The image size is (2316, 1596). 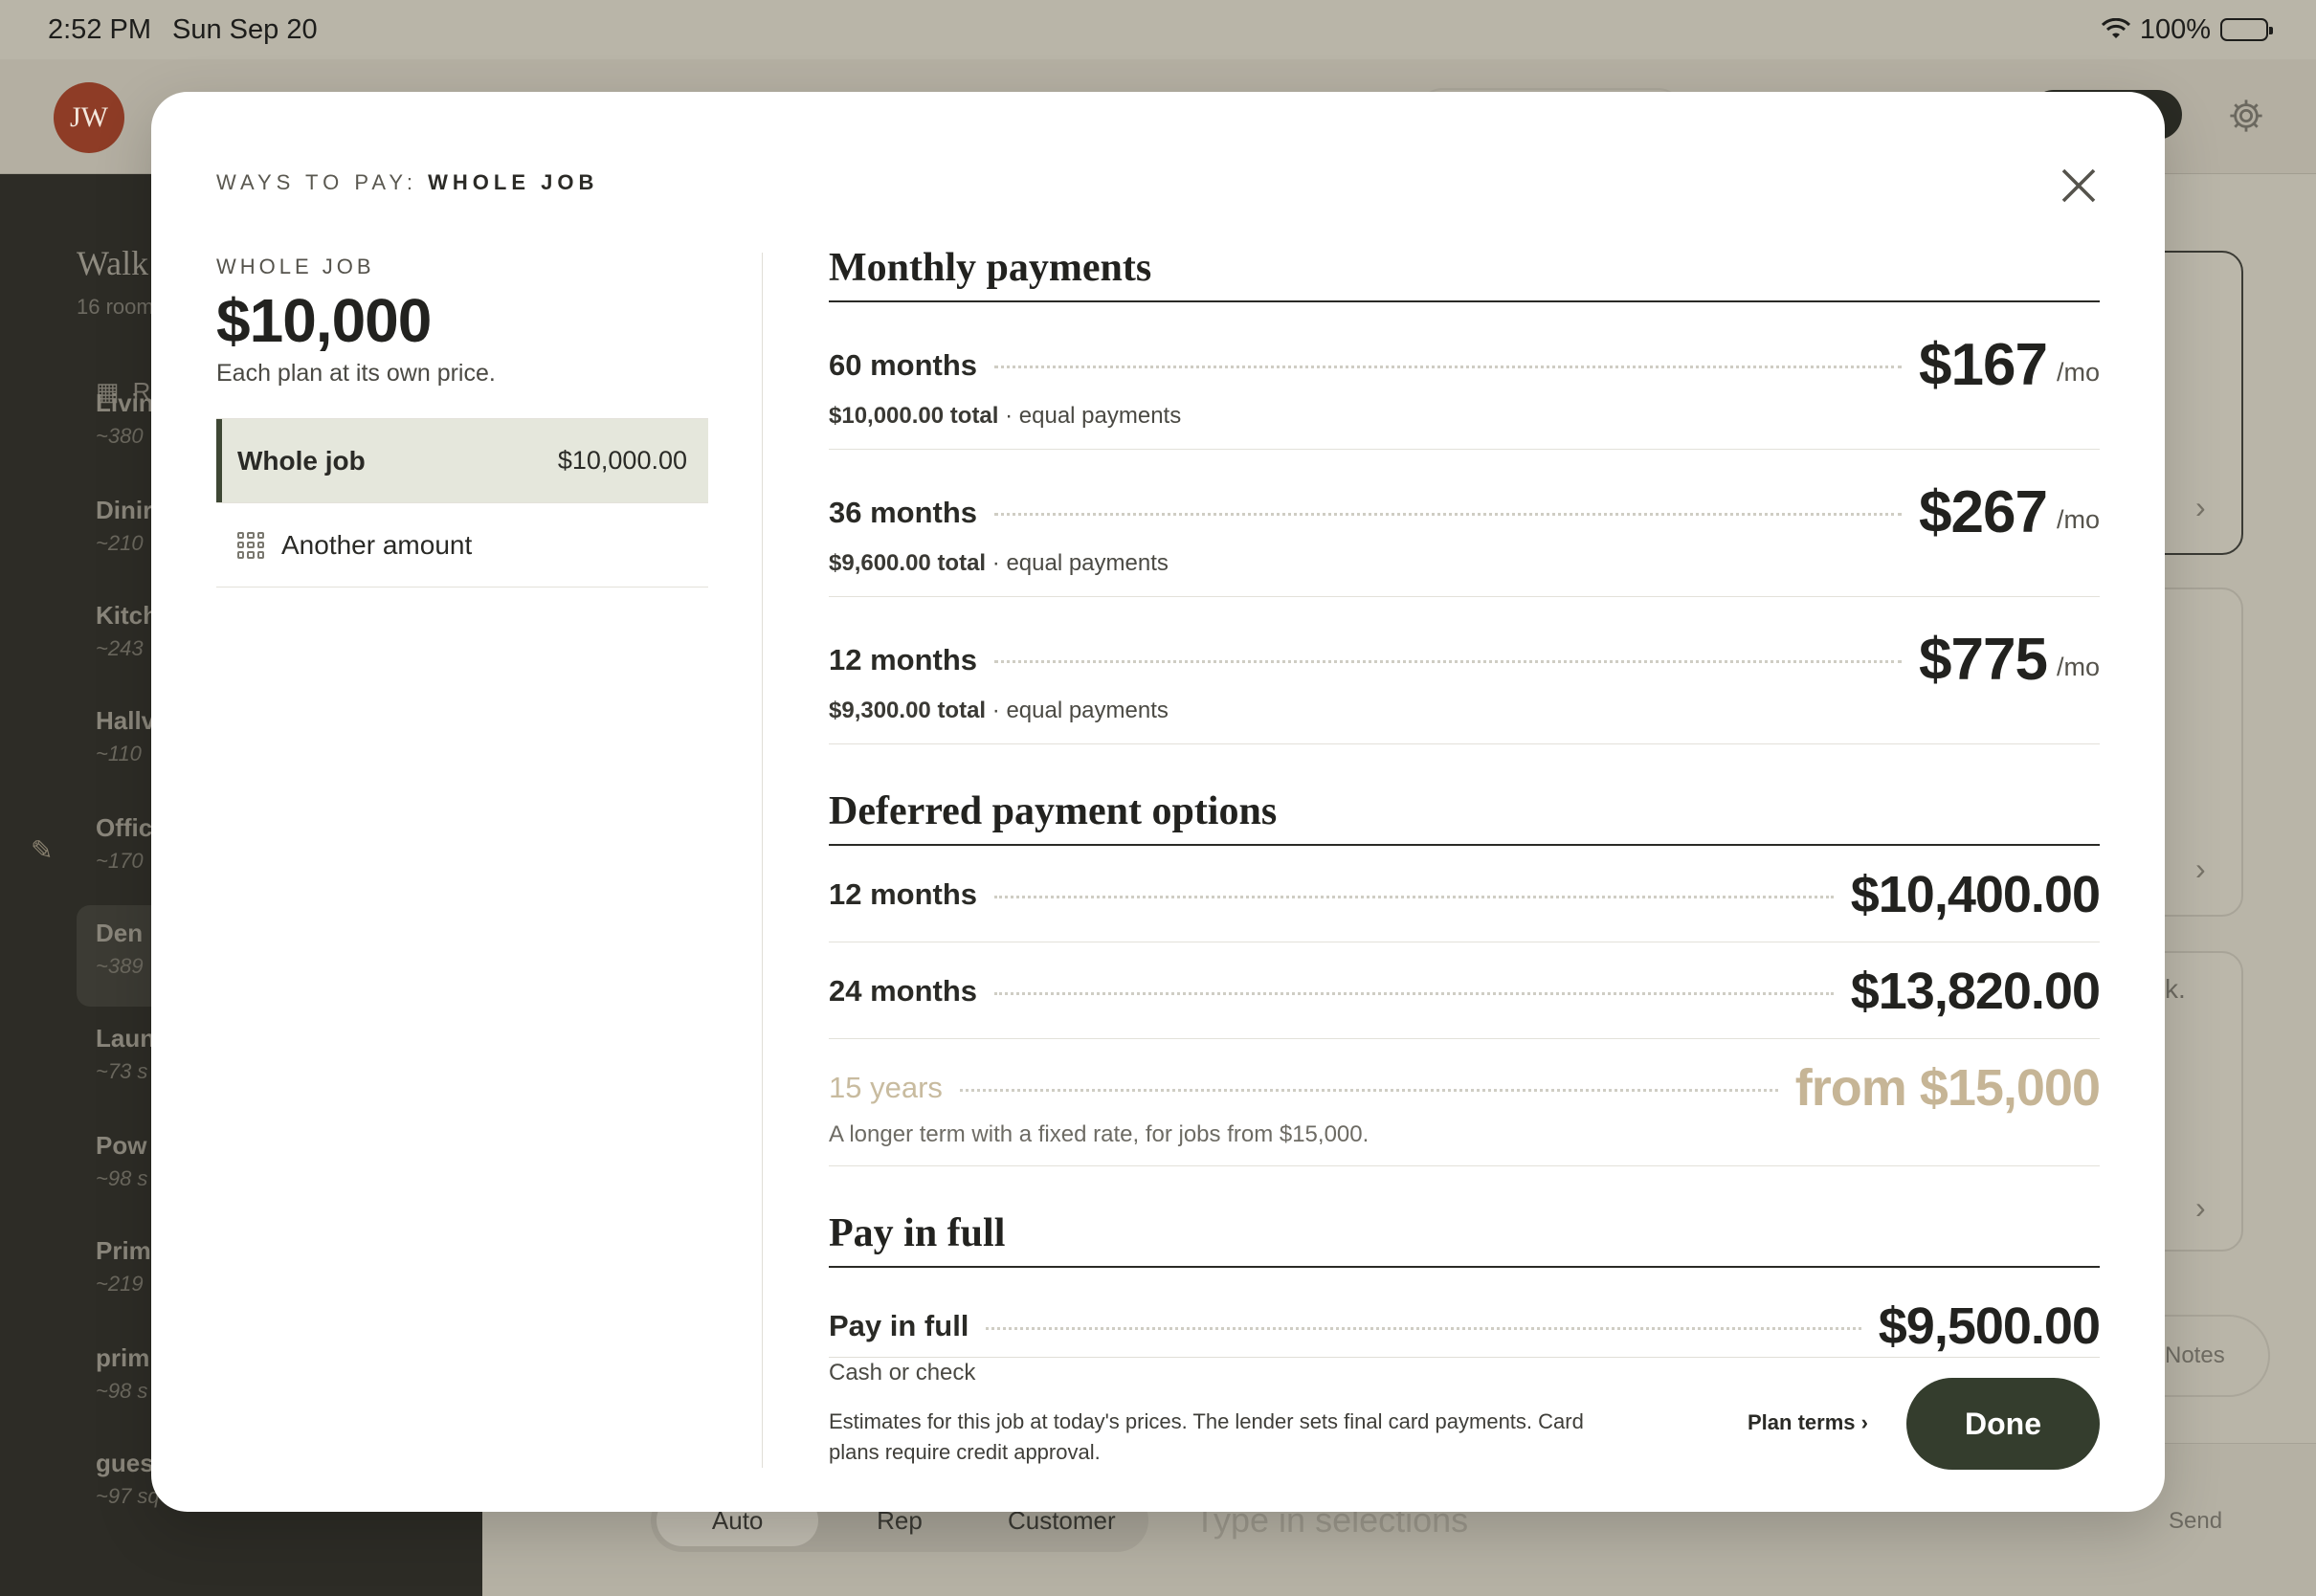 I want to click on plan-total: $9,300.00 total, so click(x=908, y=711).